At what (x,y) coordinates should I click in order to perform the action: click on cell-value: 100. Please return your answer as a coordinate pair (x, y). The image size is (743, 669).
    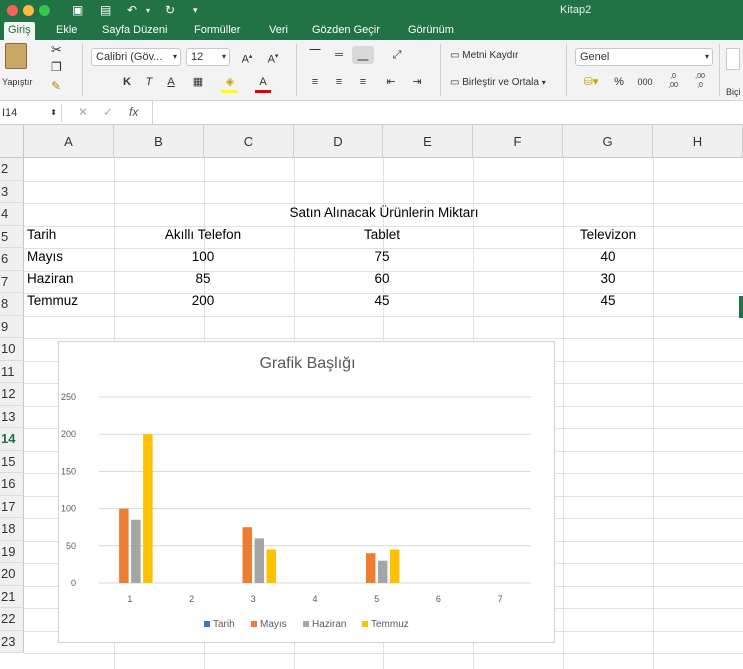
    Looking at the image, I should click on (203, 257).